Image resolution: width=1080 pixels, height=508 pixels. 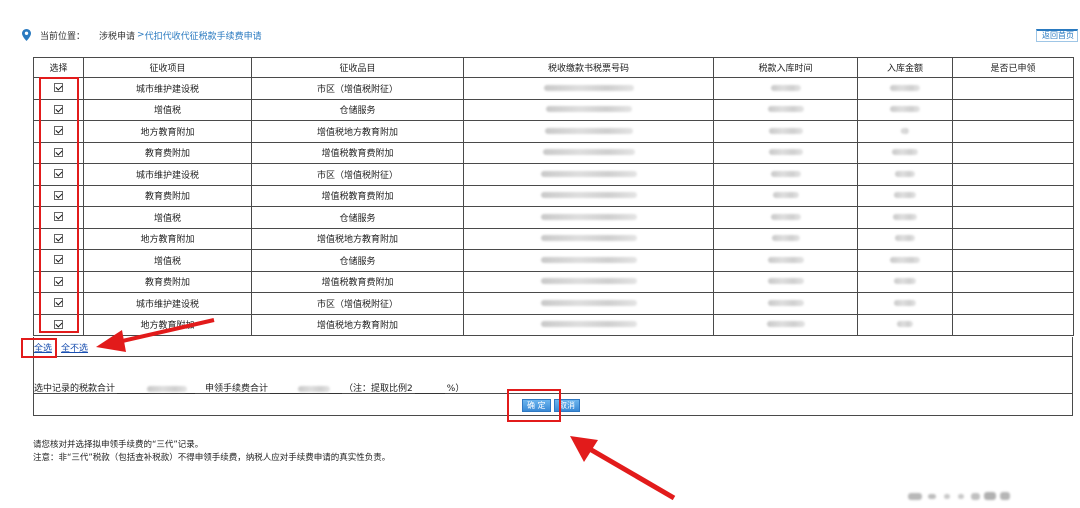 I want to click on header-applied: 是否已申领, so click(x=1013, y=67).